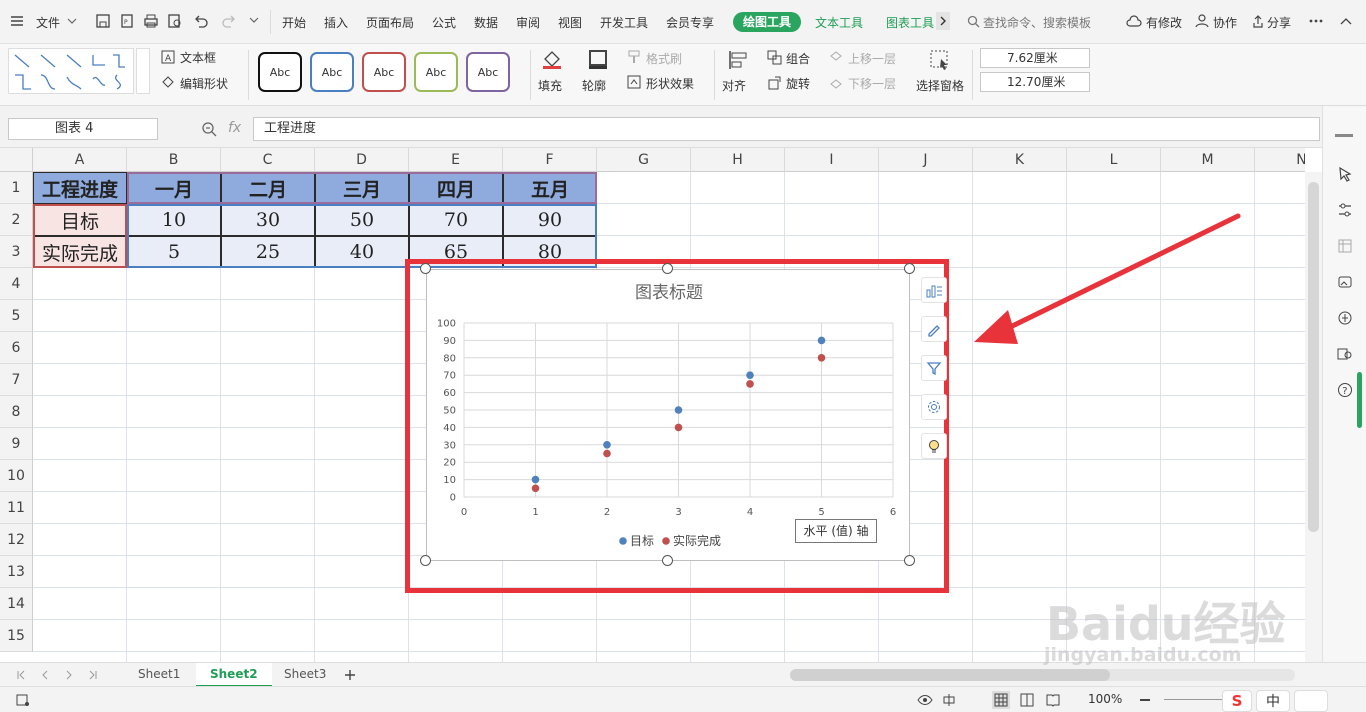 The image size is (1366, 712). Describe the element at coordinates (425, 560) in the screenshot. I see `resize-handle-bl` at that location.